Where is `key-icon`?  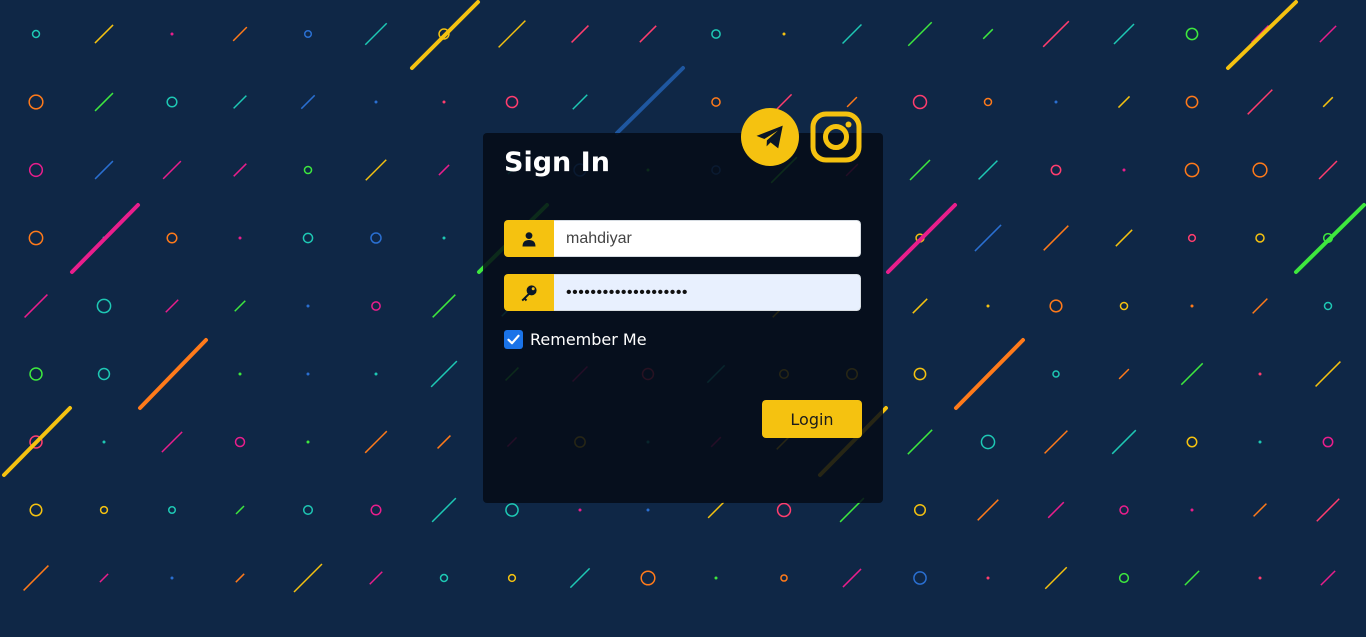
key-icon is located at coordinates (529, 292).